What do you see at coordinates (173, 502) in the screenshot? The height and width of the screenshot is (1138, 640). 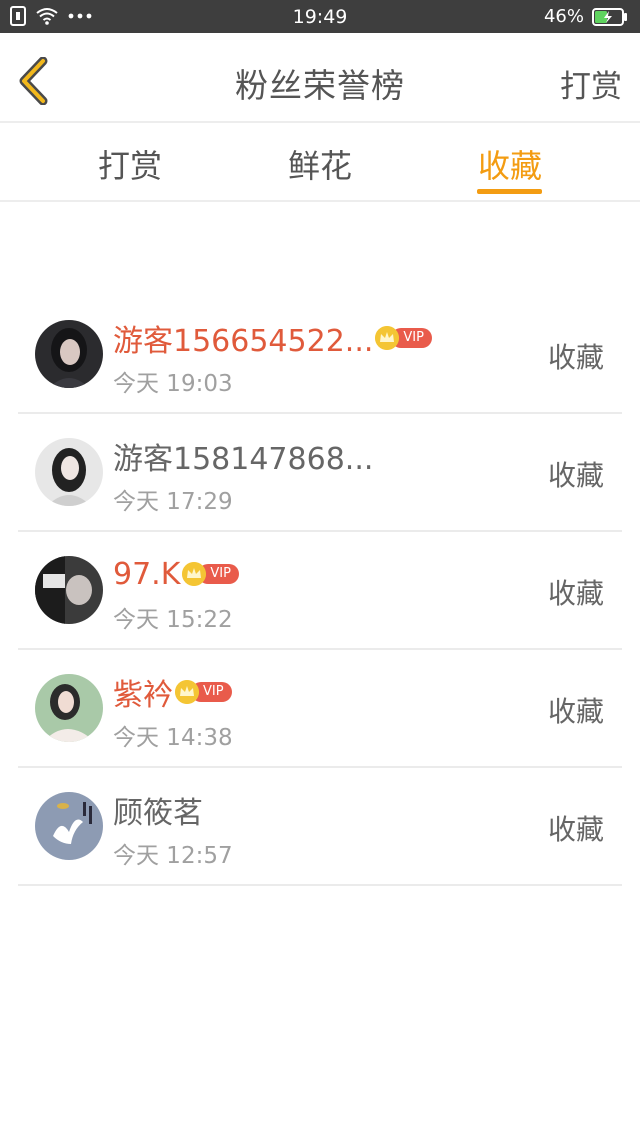 I see `timestamp: 今天 17:29` at bounding box center [173, 502].